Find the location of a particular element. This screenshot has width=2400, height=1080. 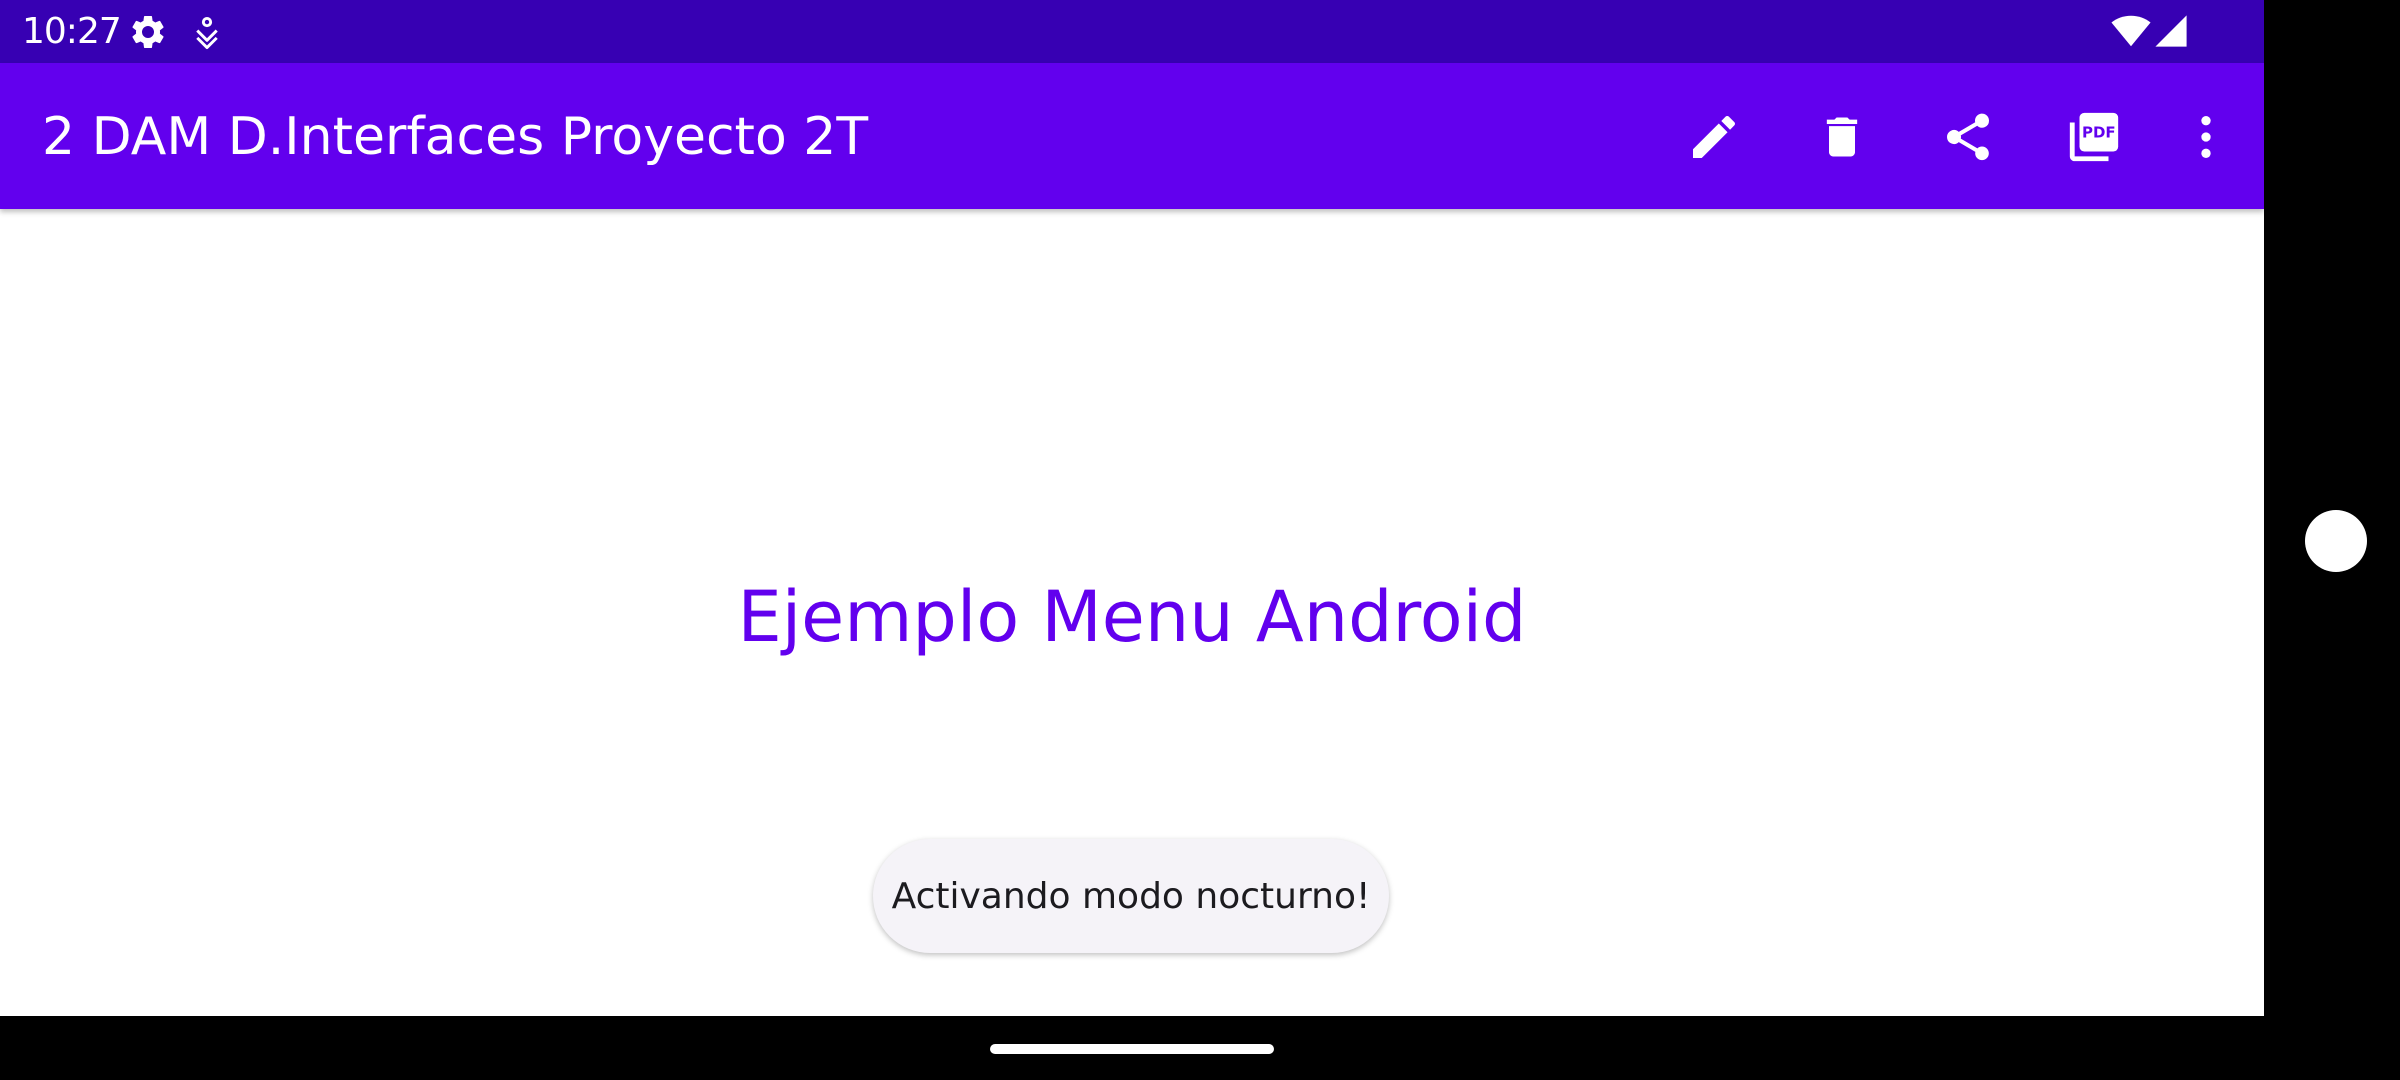

wifi-icon is located at coordinates (2131, 31).